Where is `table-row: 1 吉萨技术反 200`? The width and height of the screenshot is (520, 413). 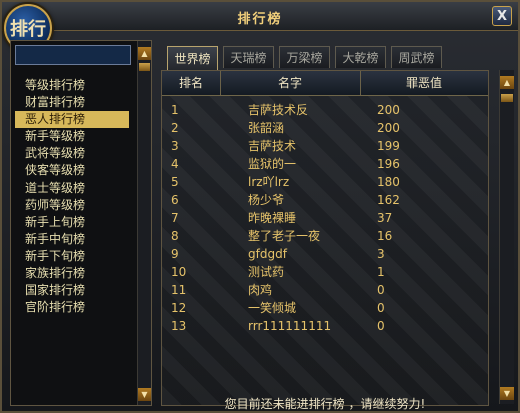 table-row: 1 吉萨技术反 200 is located at coordinates (325, 110).